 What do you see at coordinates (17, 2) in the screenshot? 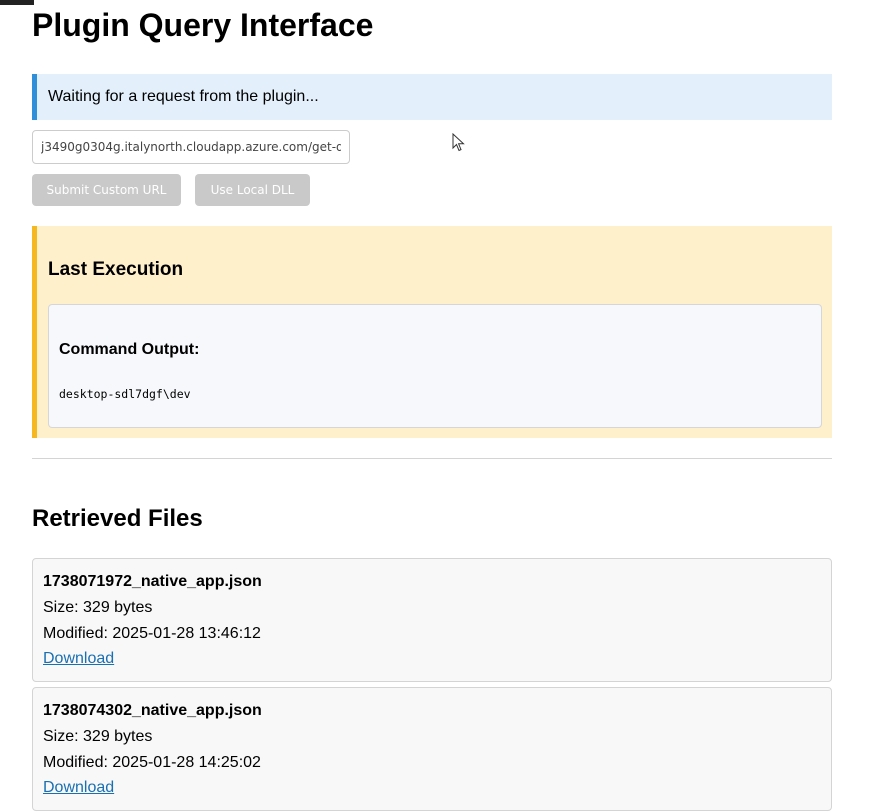
I see `window-corner-mark` at bounding box center [17, 2].